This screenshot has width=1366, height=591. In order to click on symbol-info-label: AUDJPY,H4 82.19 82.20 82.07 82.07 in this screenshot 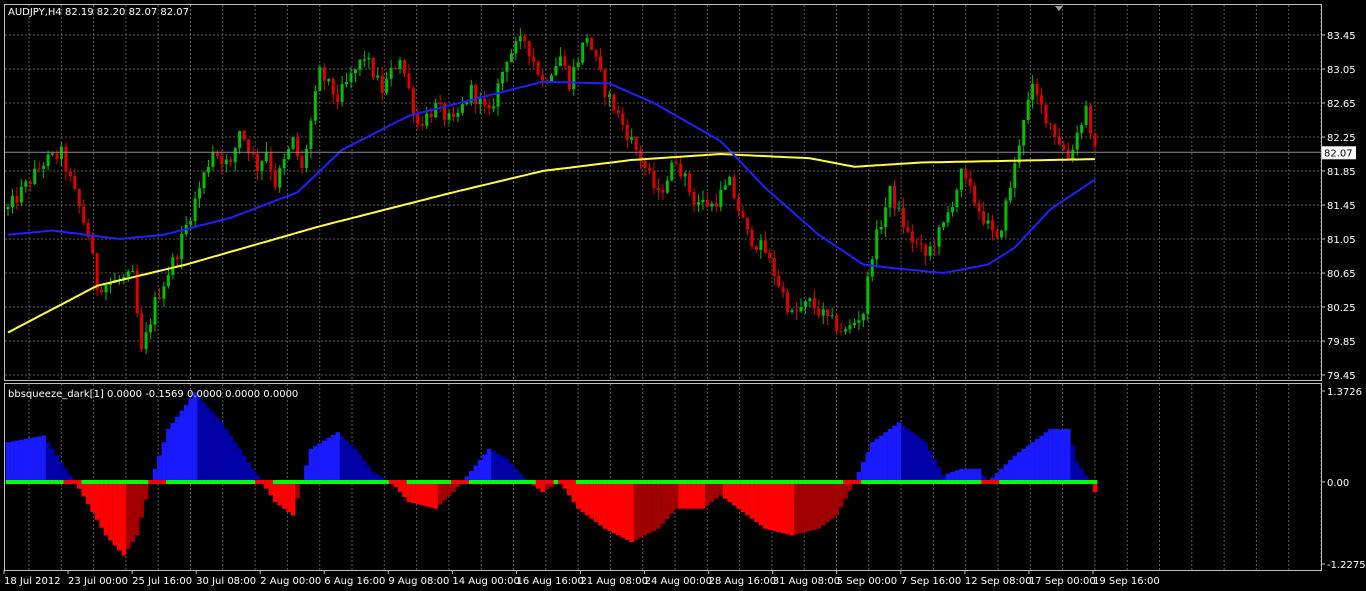, I will do `click(98, 12)`.